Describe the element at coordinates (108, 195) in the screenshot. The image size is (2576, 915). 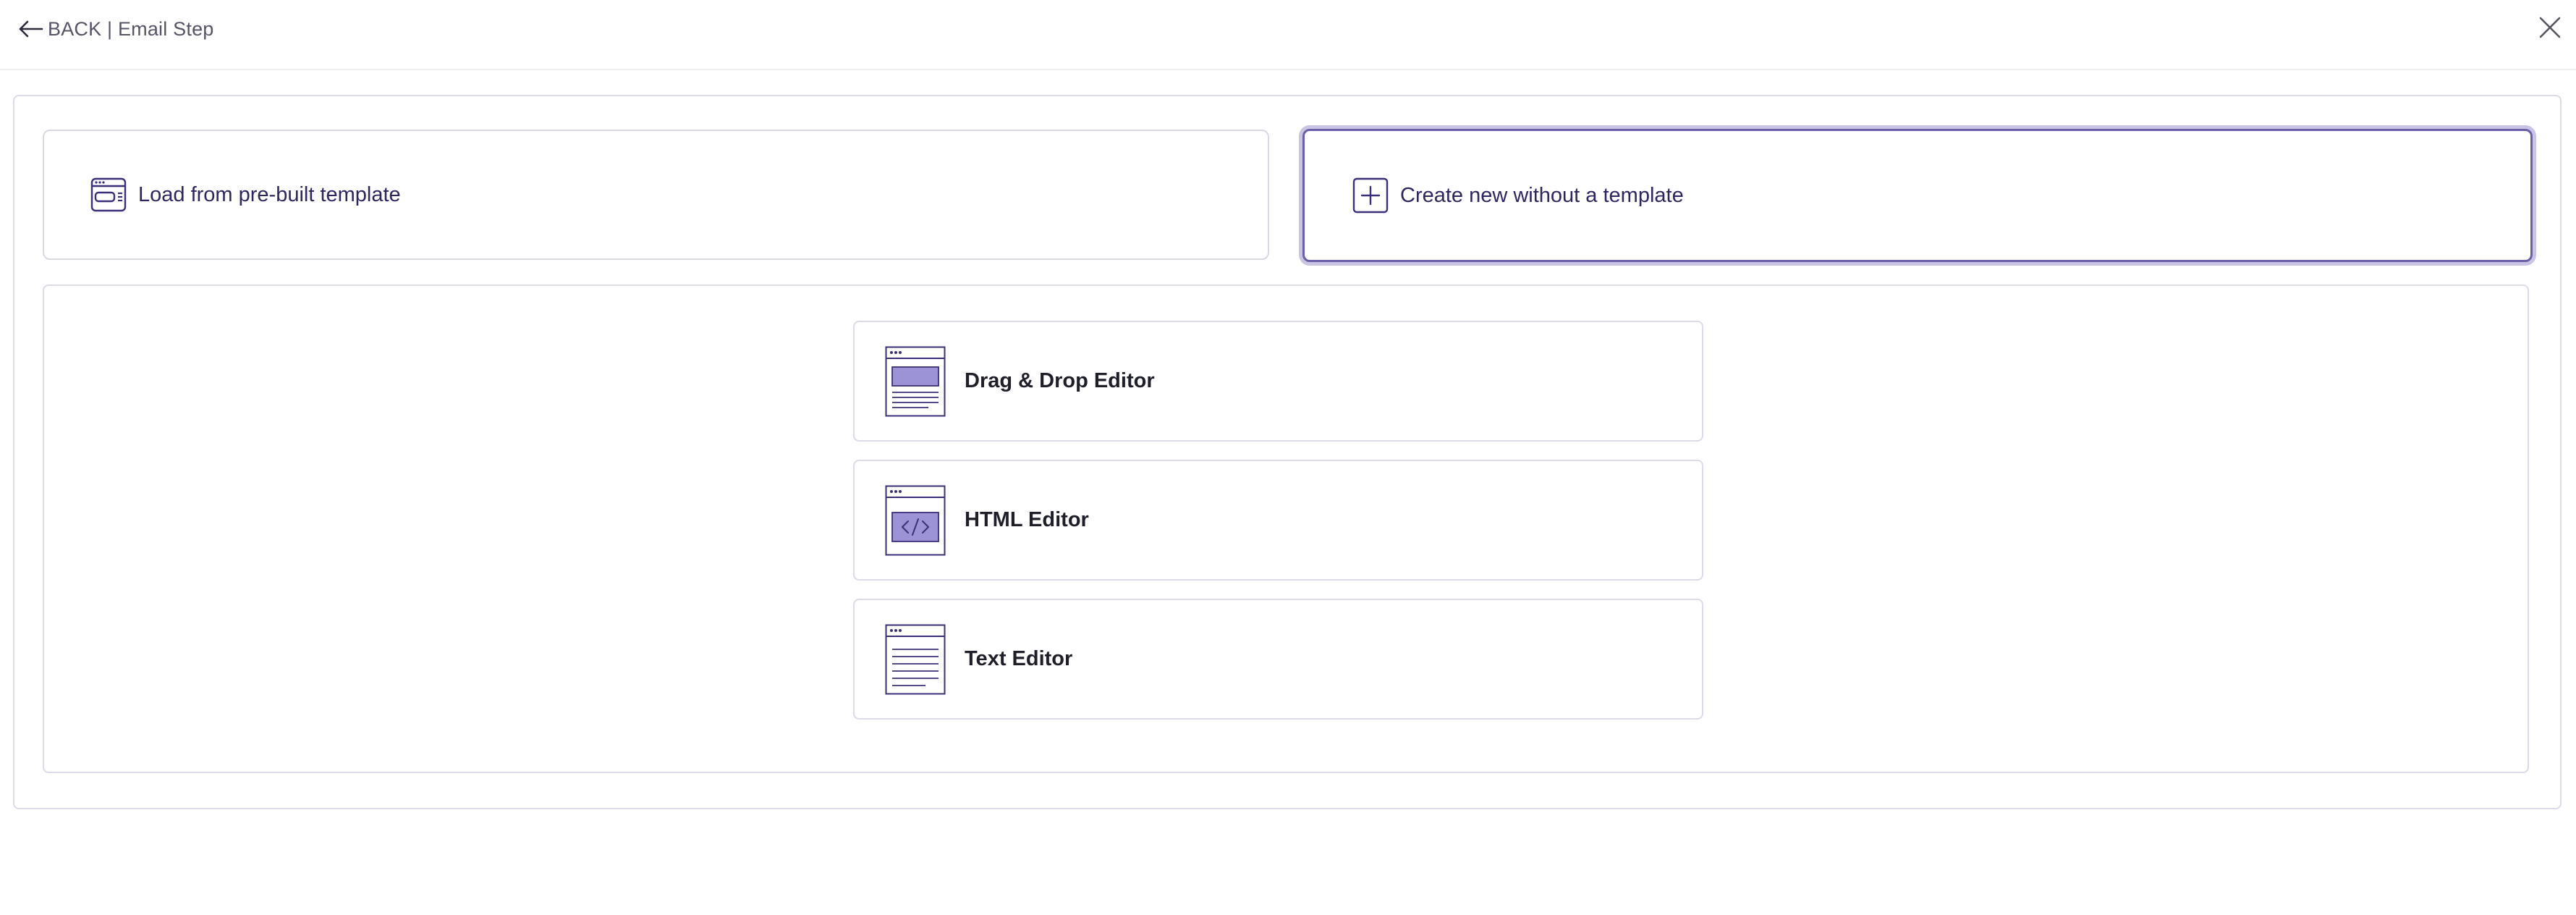
I see `template-icon` at that location.